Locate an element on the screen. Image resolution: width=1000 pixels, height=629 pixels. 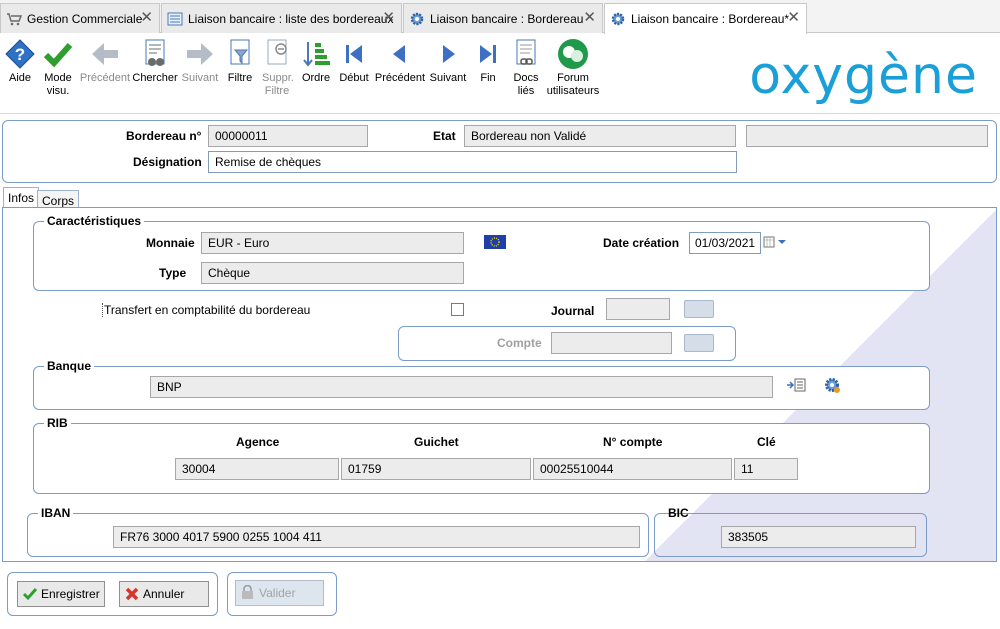
cle-label: Clé is located at coordinates (766, 442).